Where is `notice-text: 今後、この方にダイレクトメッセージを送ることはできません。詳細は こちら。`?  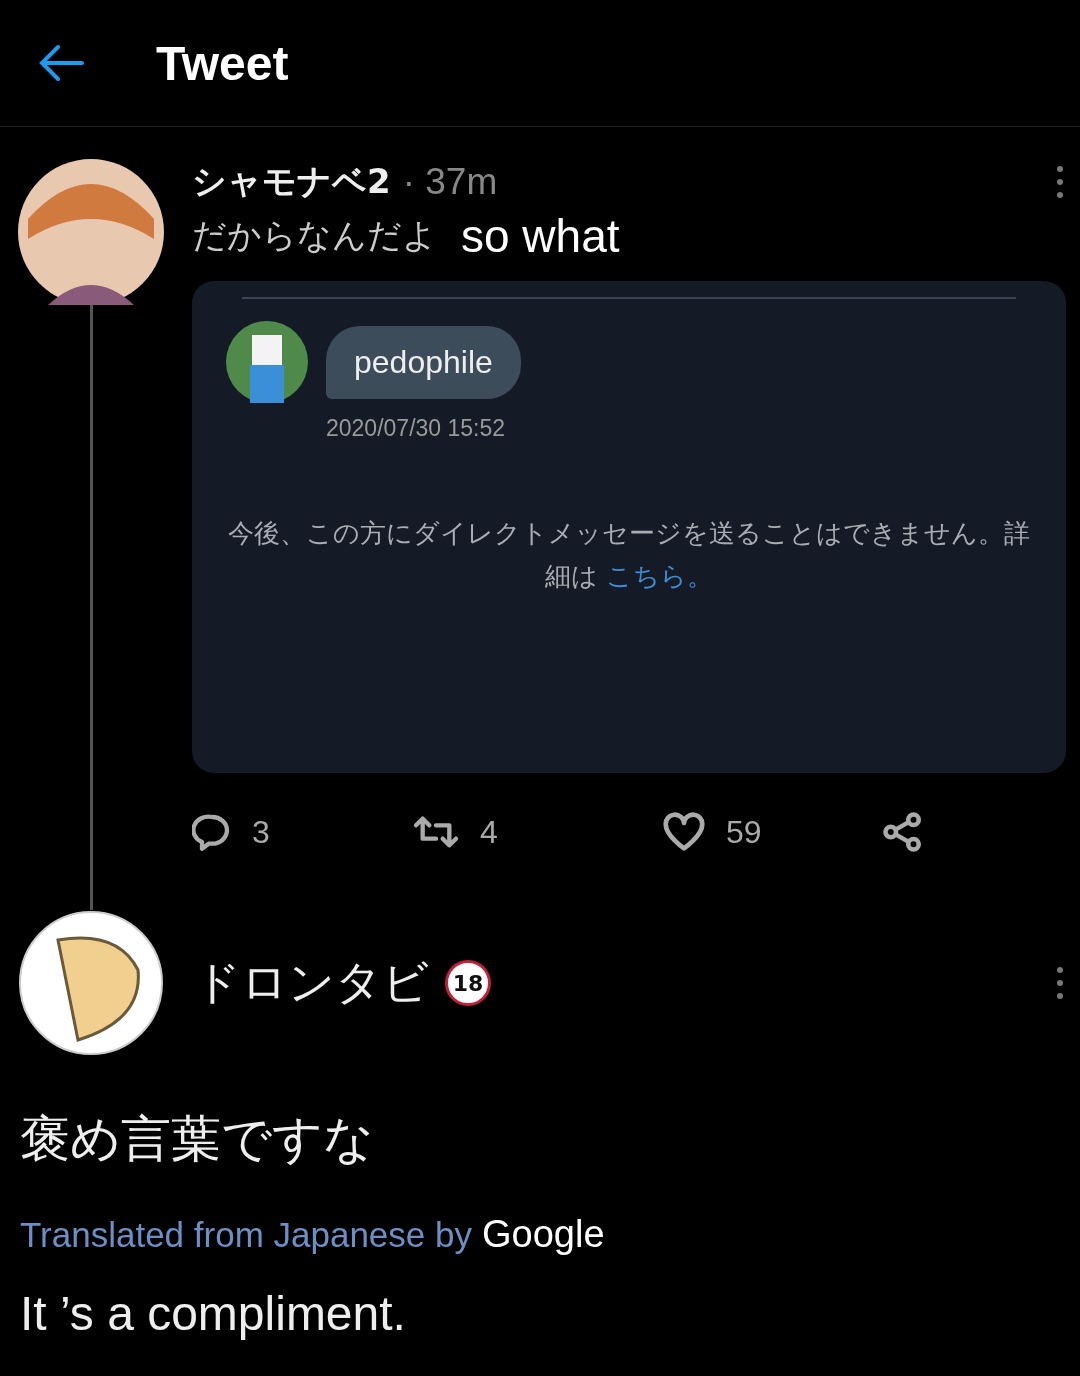
notice-text: 今後、この方にダイレクトメッセージを送ることはできません。詳細は こちら。 is located at coordinates (629, 555).